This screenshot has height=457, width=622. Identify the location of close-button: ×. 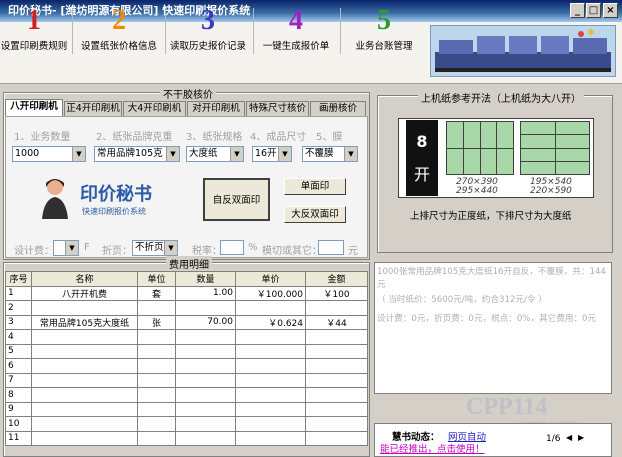
(610, 10).